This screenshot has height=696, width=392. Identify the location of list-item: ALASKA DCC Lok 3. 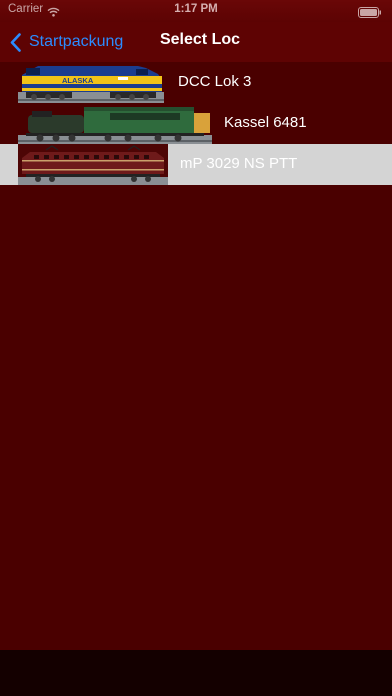
(196, 82).